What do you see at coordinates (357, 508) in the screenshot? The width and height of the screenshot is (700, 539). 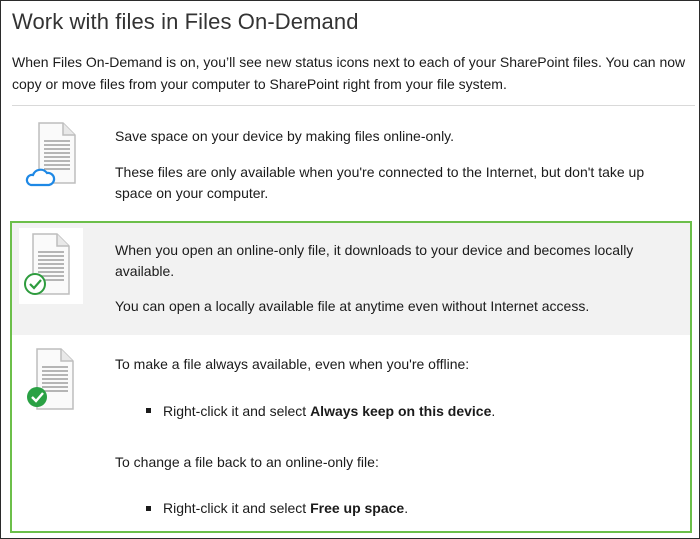 I see `free-up-space-label: Free up space` at bounding box center [357, 508].